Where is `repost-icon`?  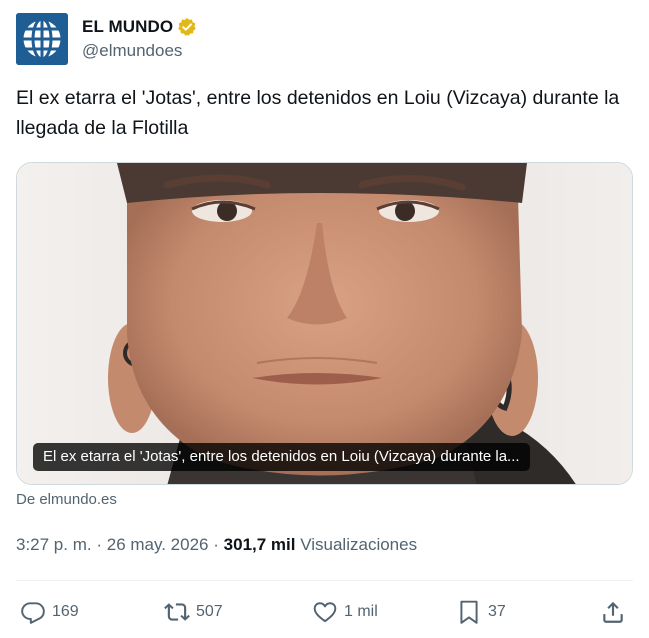
repost-icon is located at coordinates (177, 612).